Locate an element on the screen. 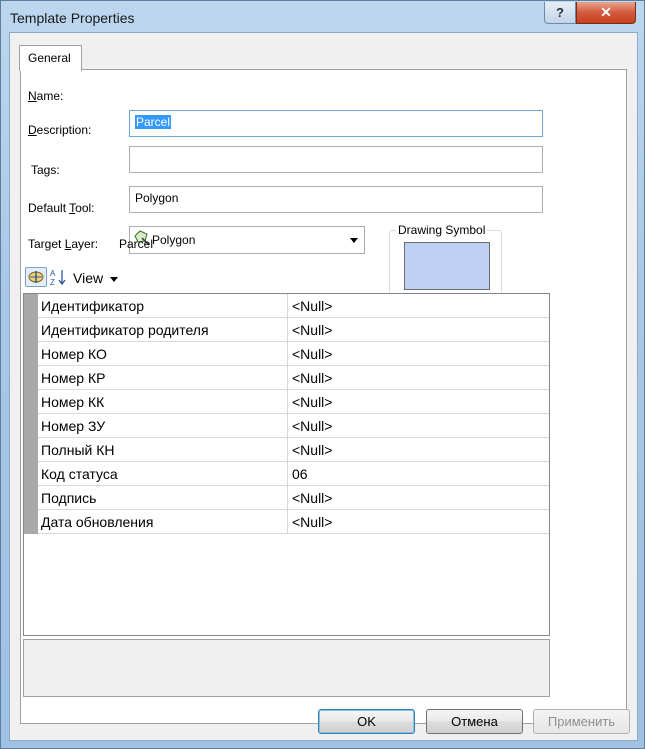  target-layer-value: Parcel is located at coordinates (136, 244).